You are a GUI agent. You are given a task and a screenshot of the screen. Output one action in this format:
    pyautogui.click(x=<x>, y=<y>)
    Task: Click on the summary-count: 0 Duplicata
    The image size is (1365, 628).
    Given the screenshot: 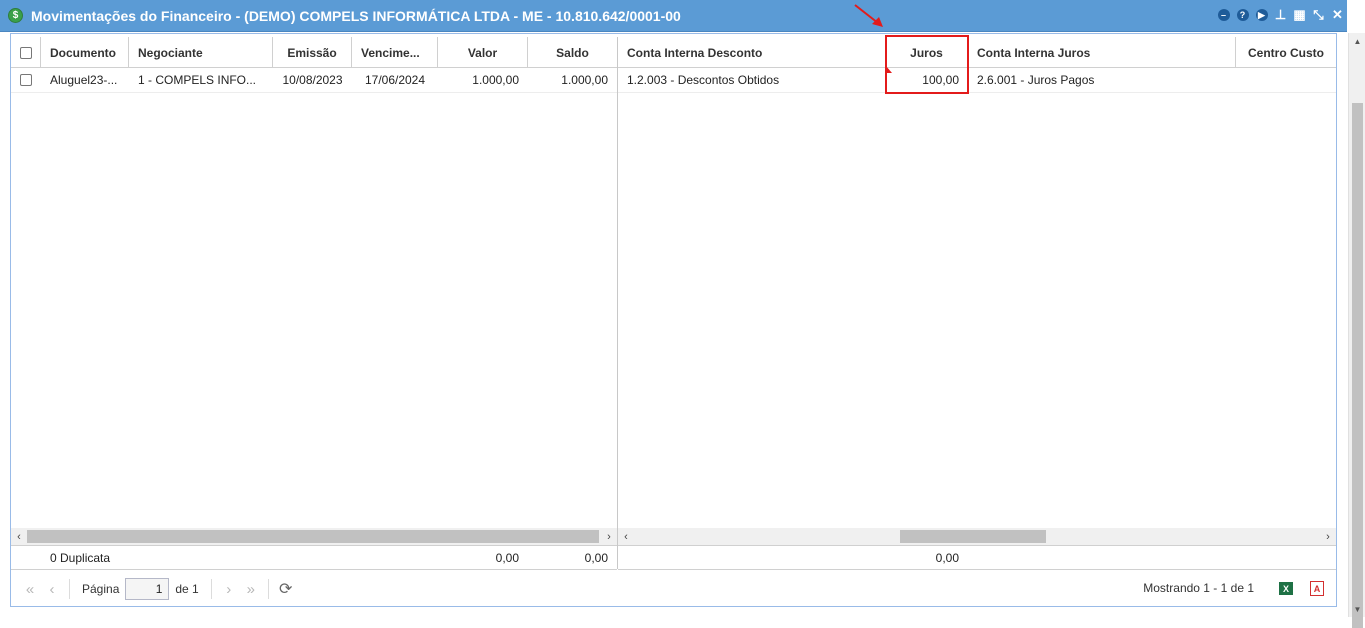 What is the action you would take?
    pyautogui.click(x=80, y=558)
    